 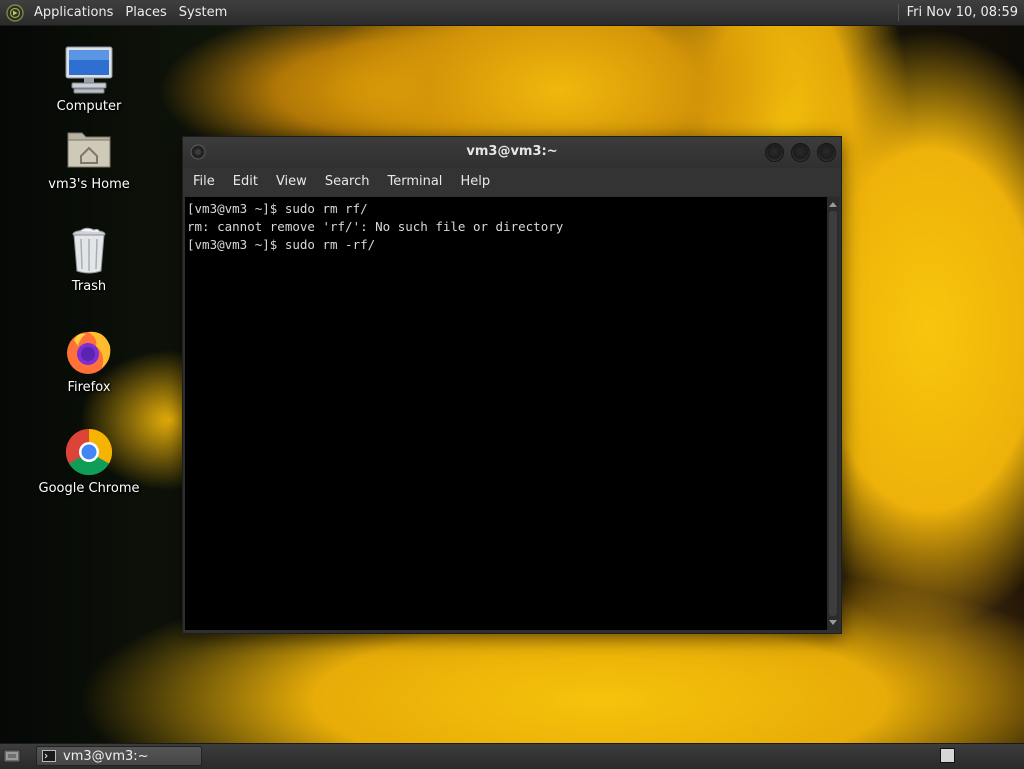 What do you see at coordinates (245, 182) in the screenshot?
I see `menu-edit: Edit` at bounding box center [245, 182].